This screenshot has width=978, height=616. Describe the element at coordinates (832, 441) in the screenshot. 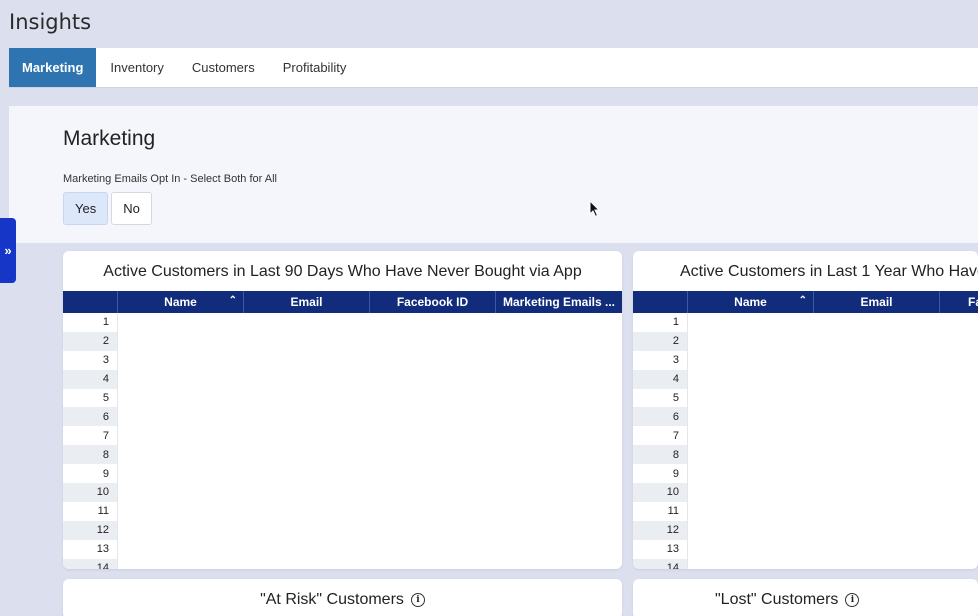

I see `grid-body` at that location.